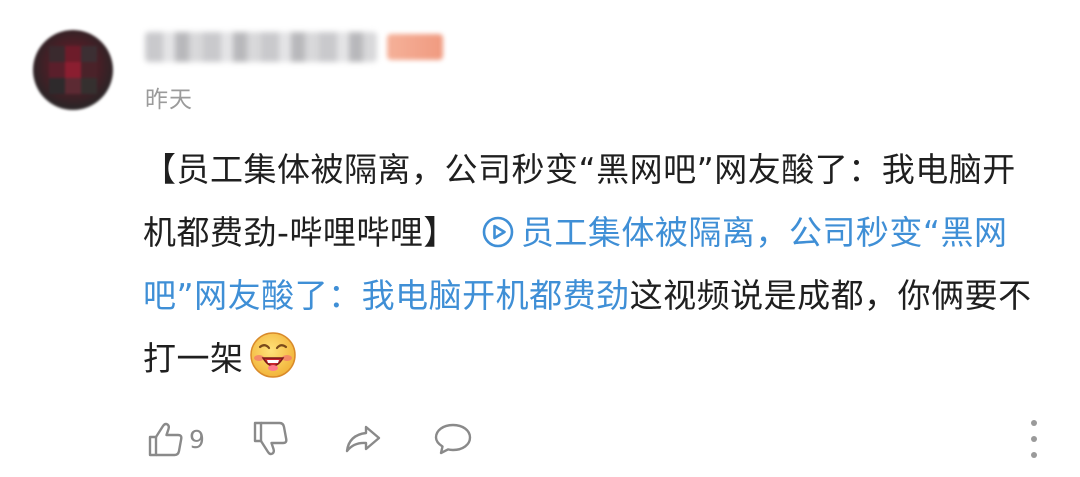  I want to click on thumbs-up-icon, so click(165, 439).